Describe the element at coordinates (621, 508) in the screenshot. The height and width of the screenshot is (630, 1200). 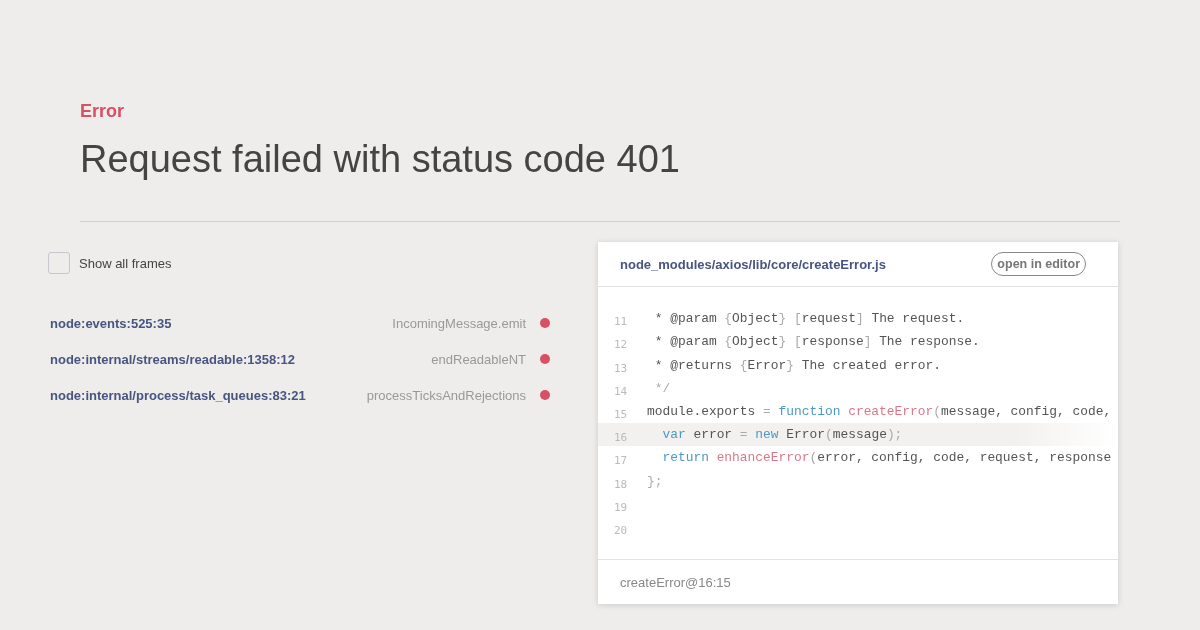
I see `line-number: 19` at that location.